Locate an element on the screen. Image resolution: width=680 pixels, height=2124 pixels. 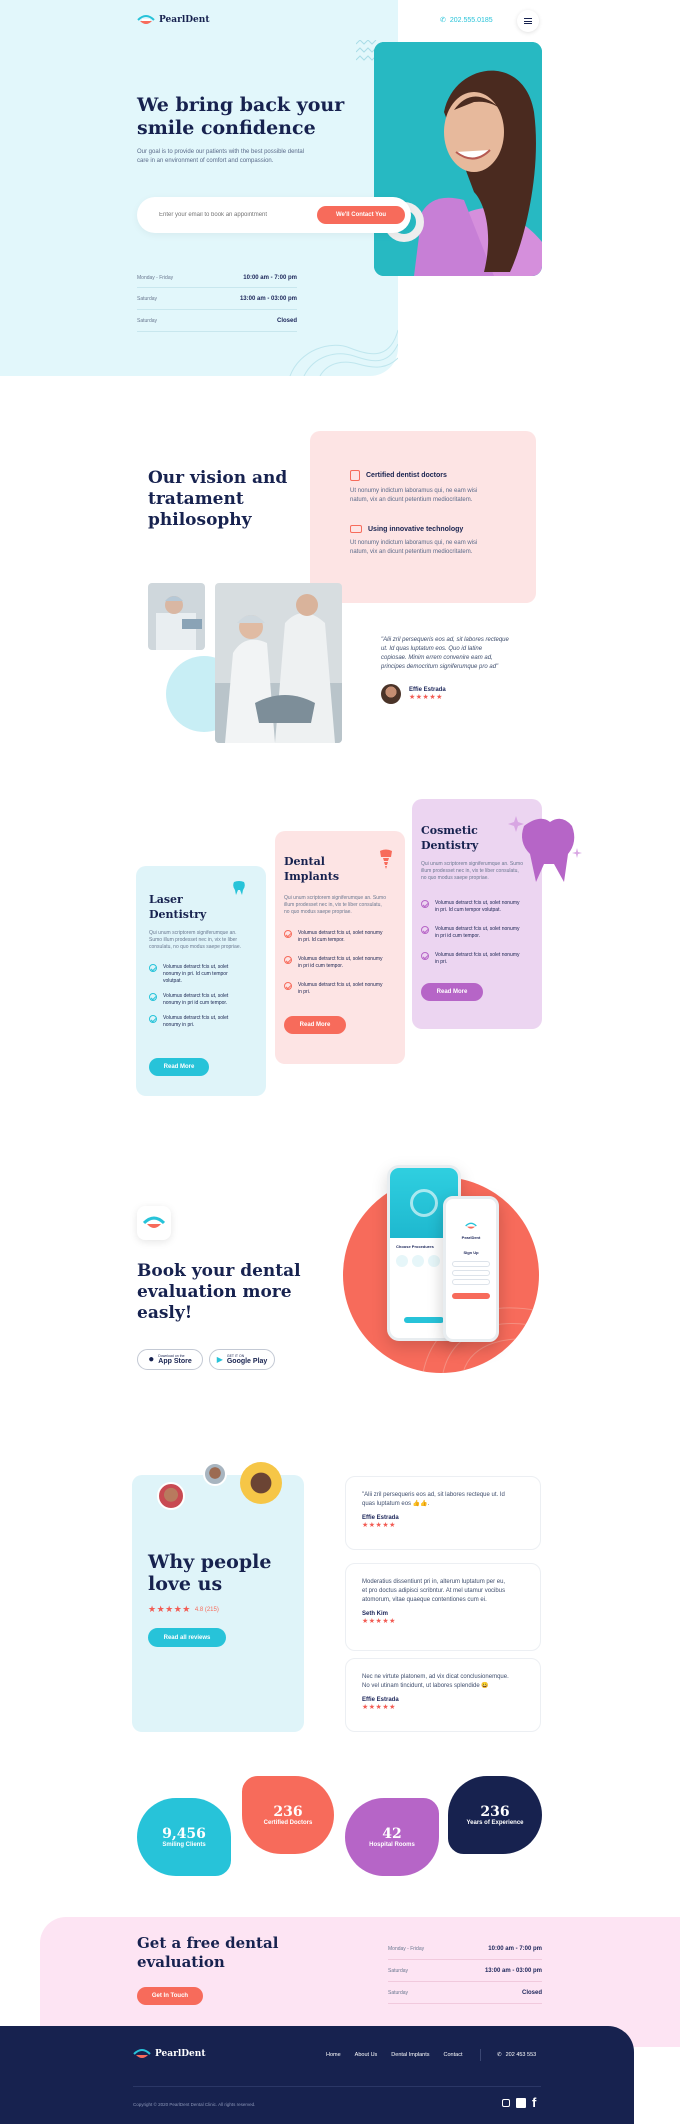
dentist-photo-small is located at coordinates (176, 616).